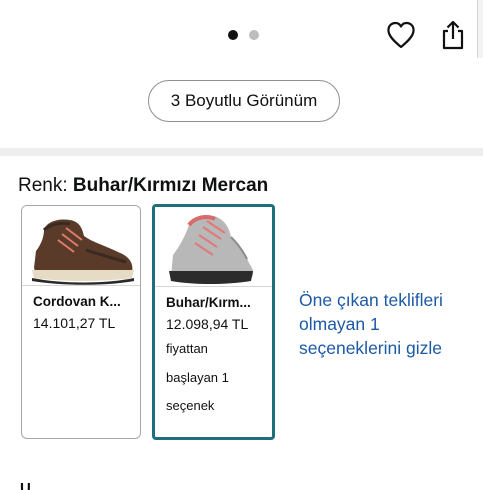 This screenshot has width=483, height=490. Describe the element at coordinates (243, 35) in the screenshot. I see `carousel-dots` at that location.